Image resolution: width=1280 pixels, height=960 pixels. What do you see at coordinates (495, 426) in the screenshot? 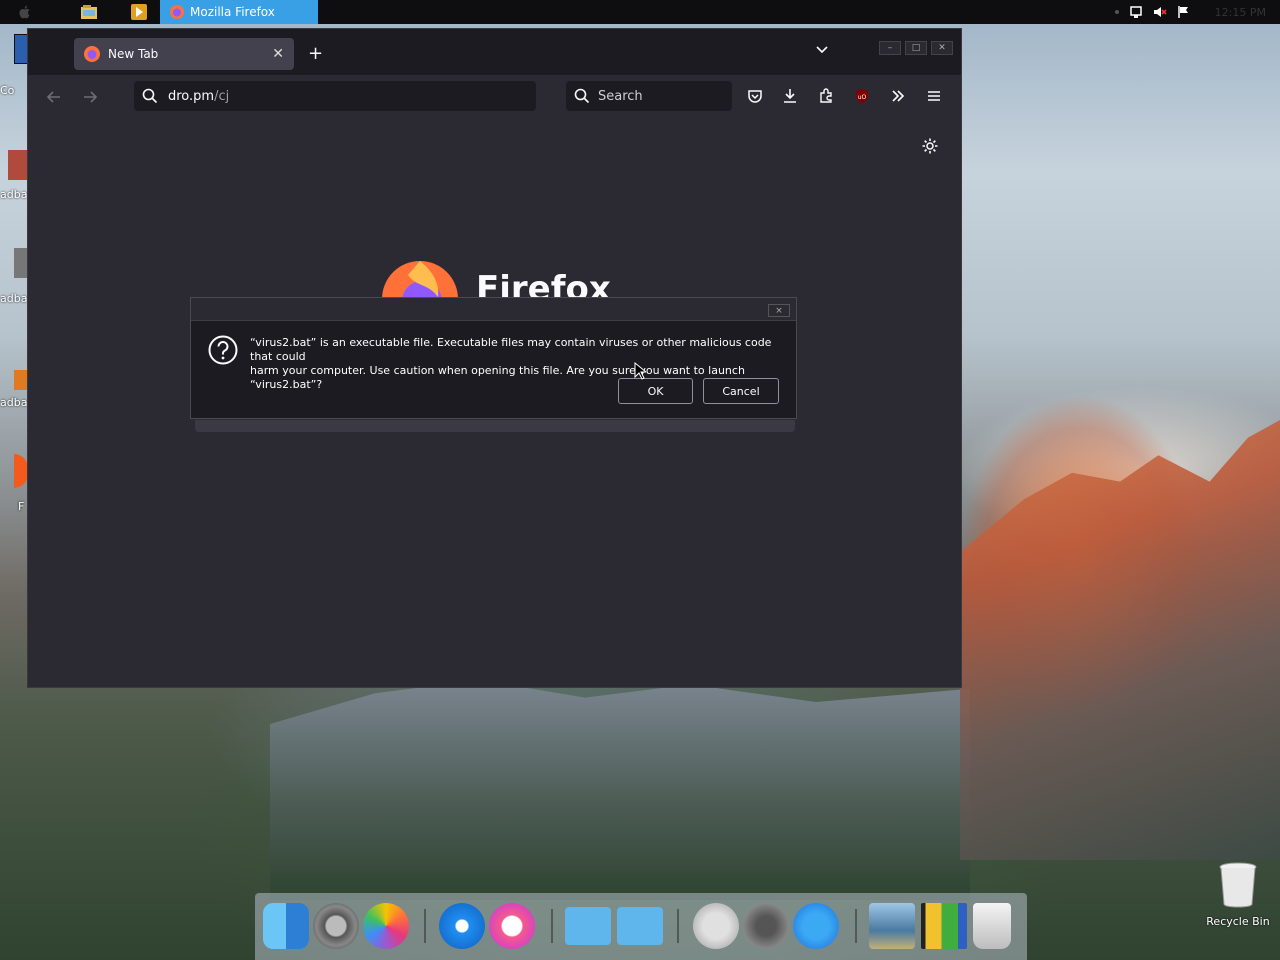
I see `dialog-underlay` at bounding box center [495, 426].